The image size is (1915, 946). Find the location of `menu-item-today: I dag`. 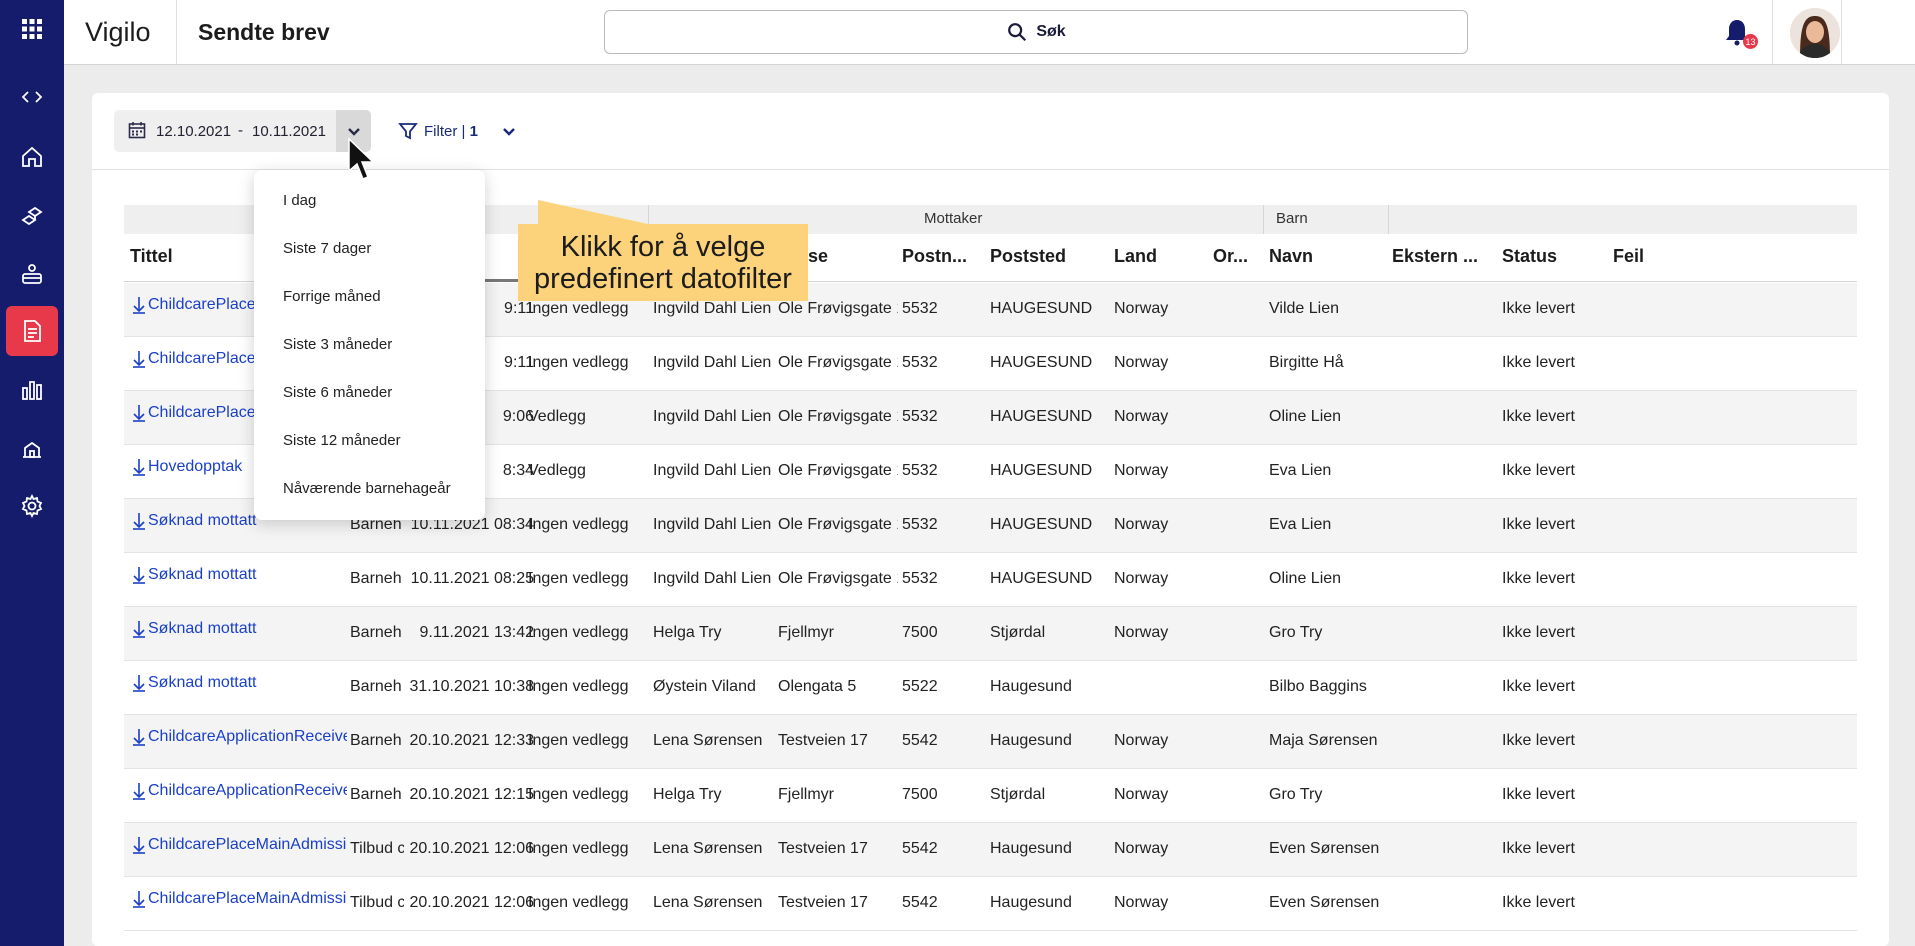

menu-item-today: I dag is located at coordinates (299, 200).